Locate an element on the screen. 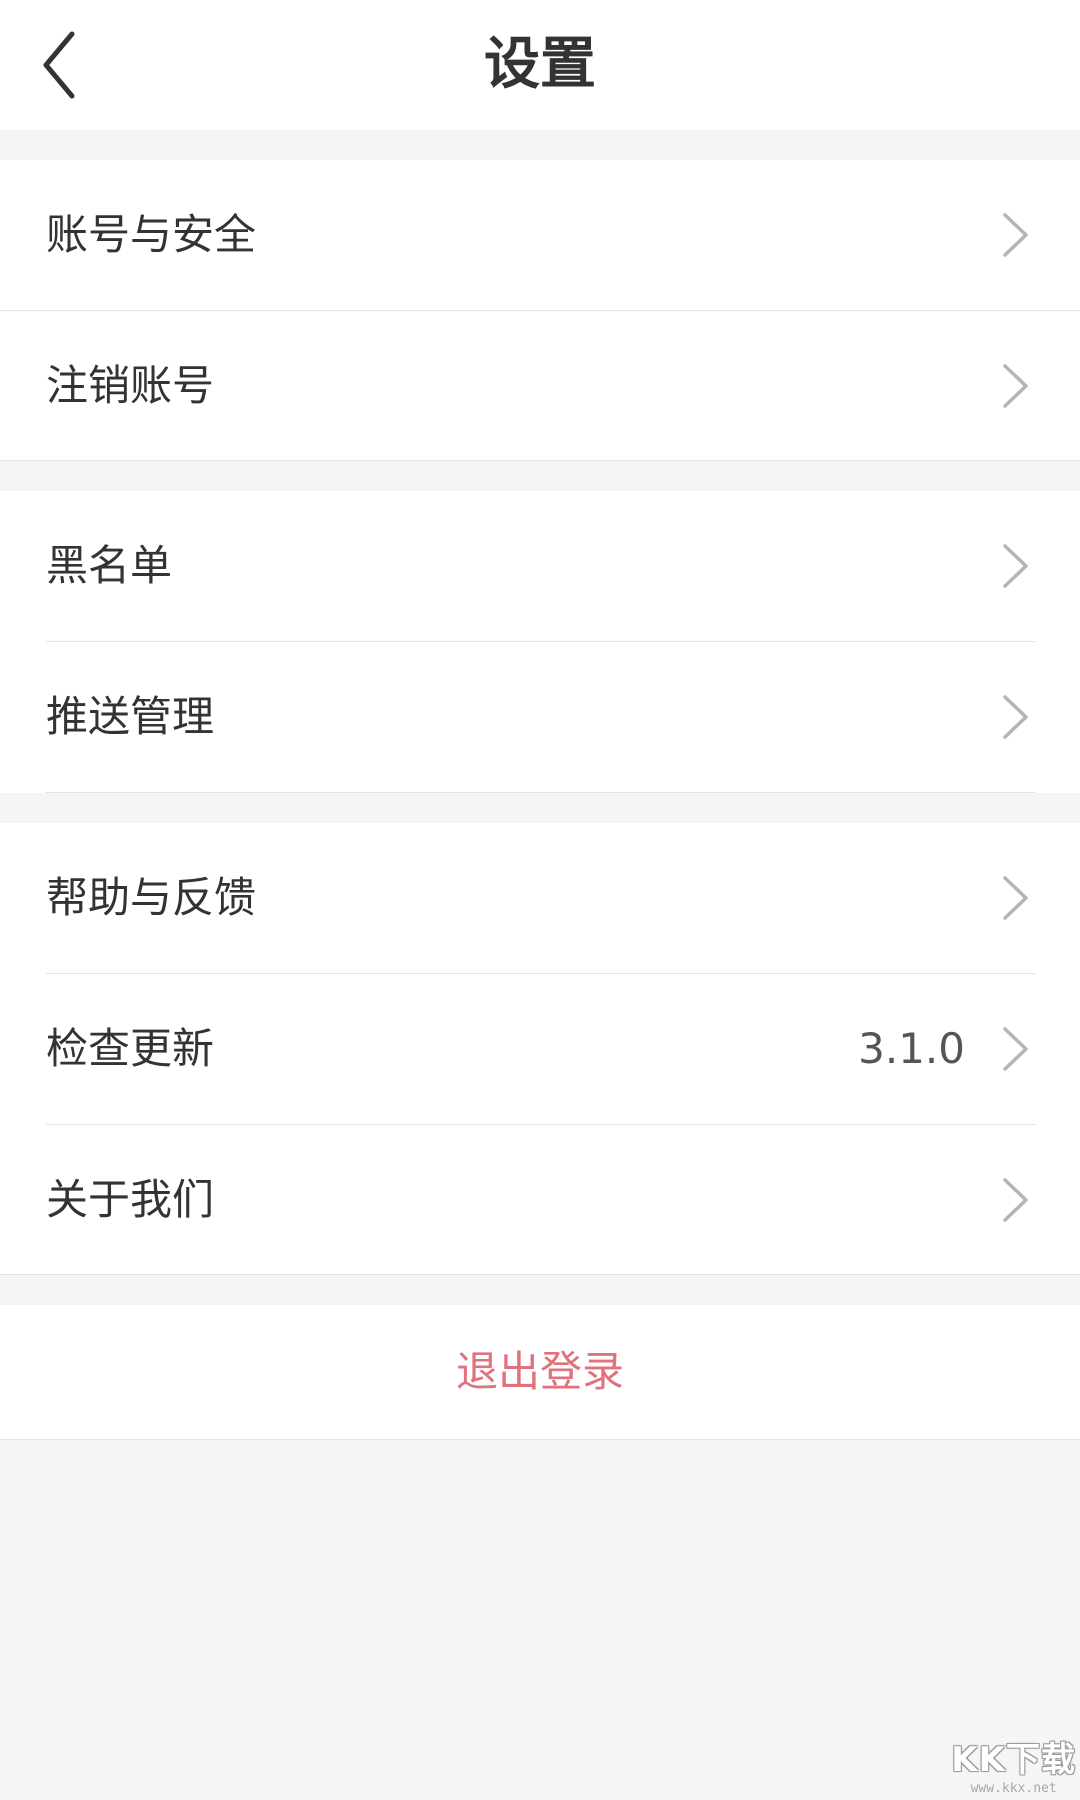  watermark-logo: KK下载 www.kkx.net is located at coordinates (1013, 1764).